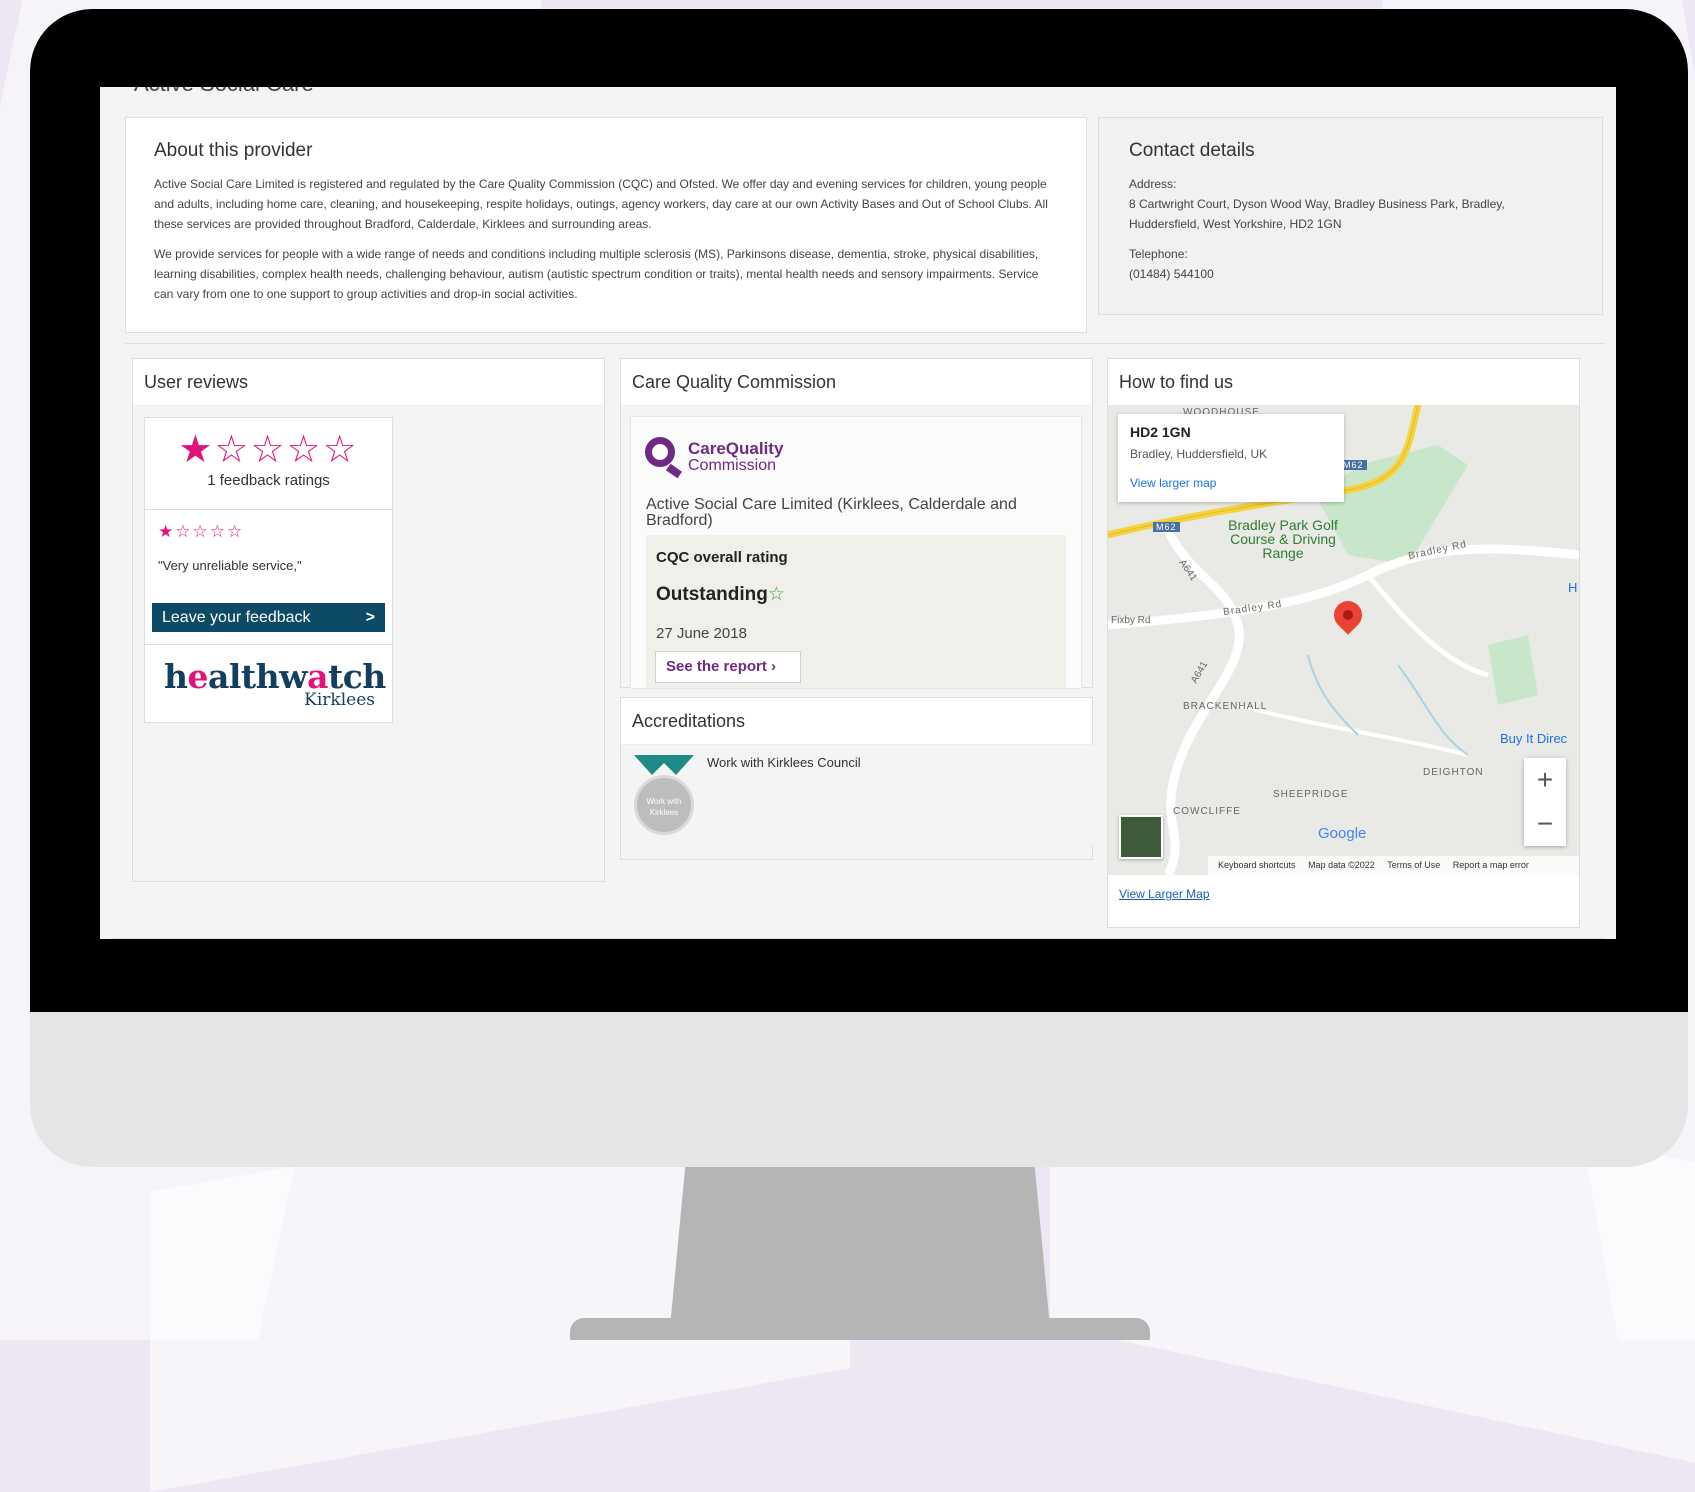  I want to click on telephone-label: Telephone:, so click(1158, 254).